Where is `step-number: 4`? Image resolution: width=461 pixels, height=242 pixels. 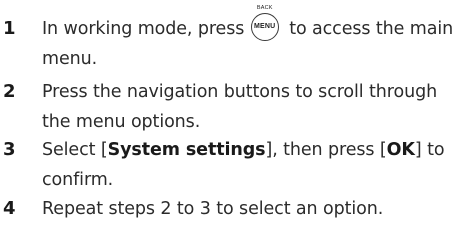 step-number: 4 is located at coordinates (9, 208).